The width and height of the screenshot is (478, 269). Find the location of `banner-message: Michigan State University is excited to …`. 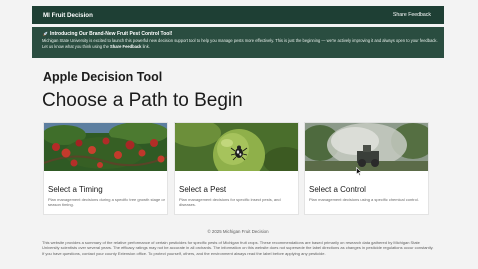

banner-message: Michigan State University is excited to … is located at coordinates (240, 43).